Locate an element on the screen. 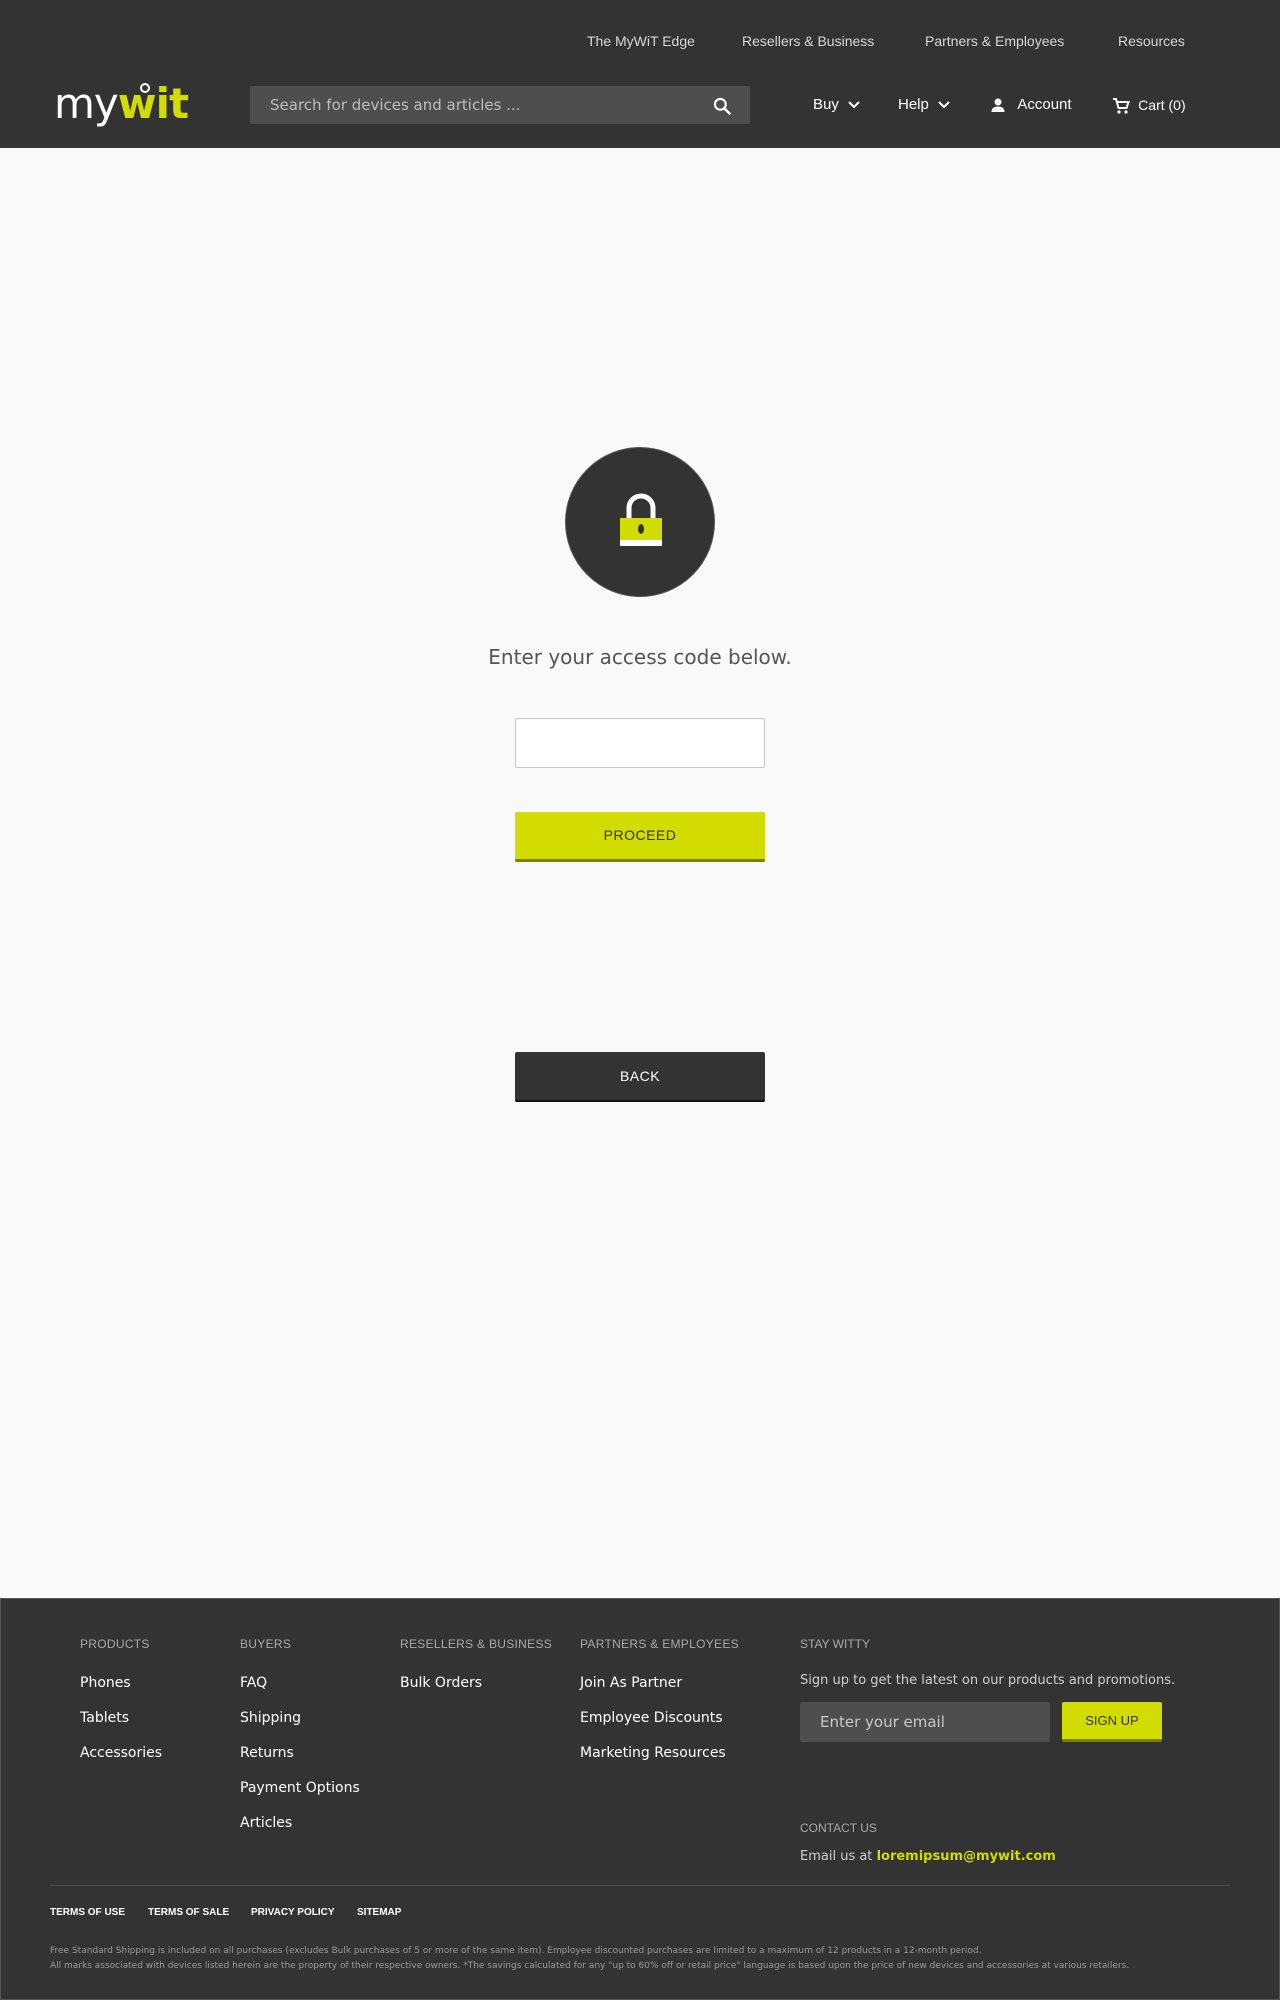 This screenshot has height=2000, width=1280. lock-badge is located at coordinates (640, 522).